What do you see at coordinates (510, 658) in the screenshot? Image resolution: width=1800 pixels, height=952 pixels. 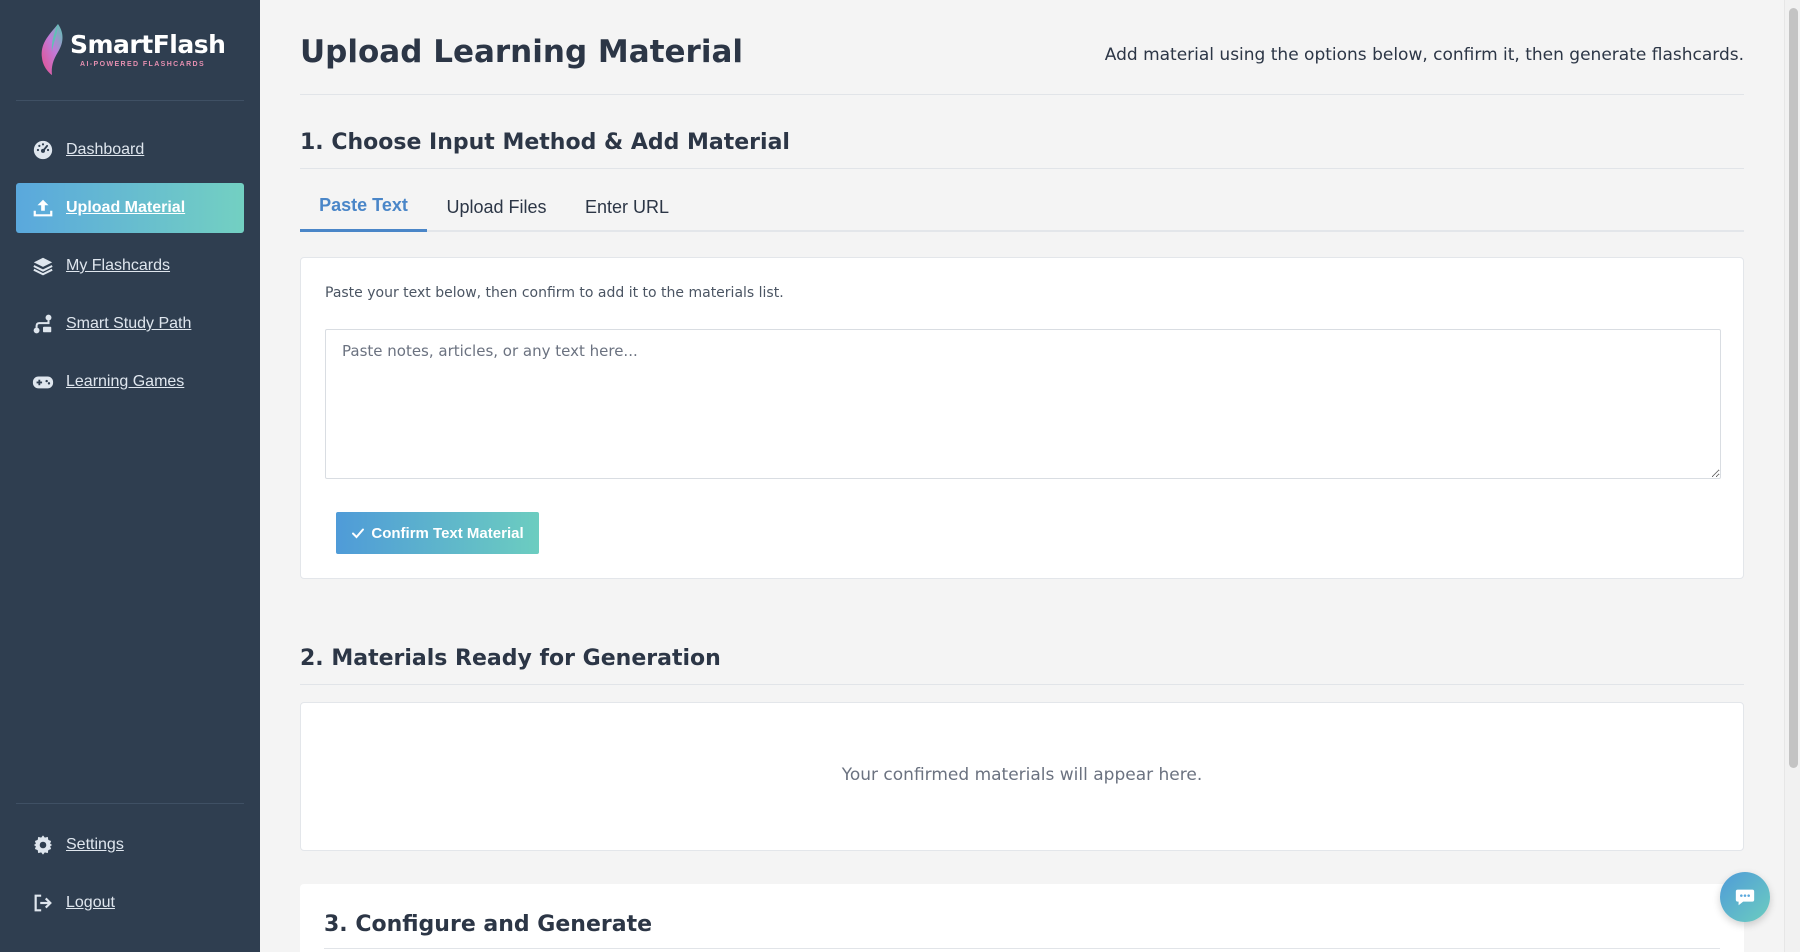 I see `section-title-materials-ready: 2. Materials Ready for Generation` at bounding box center [510, 658].